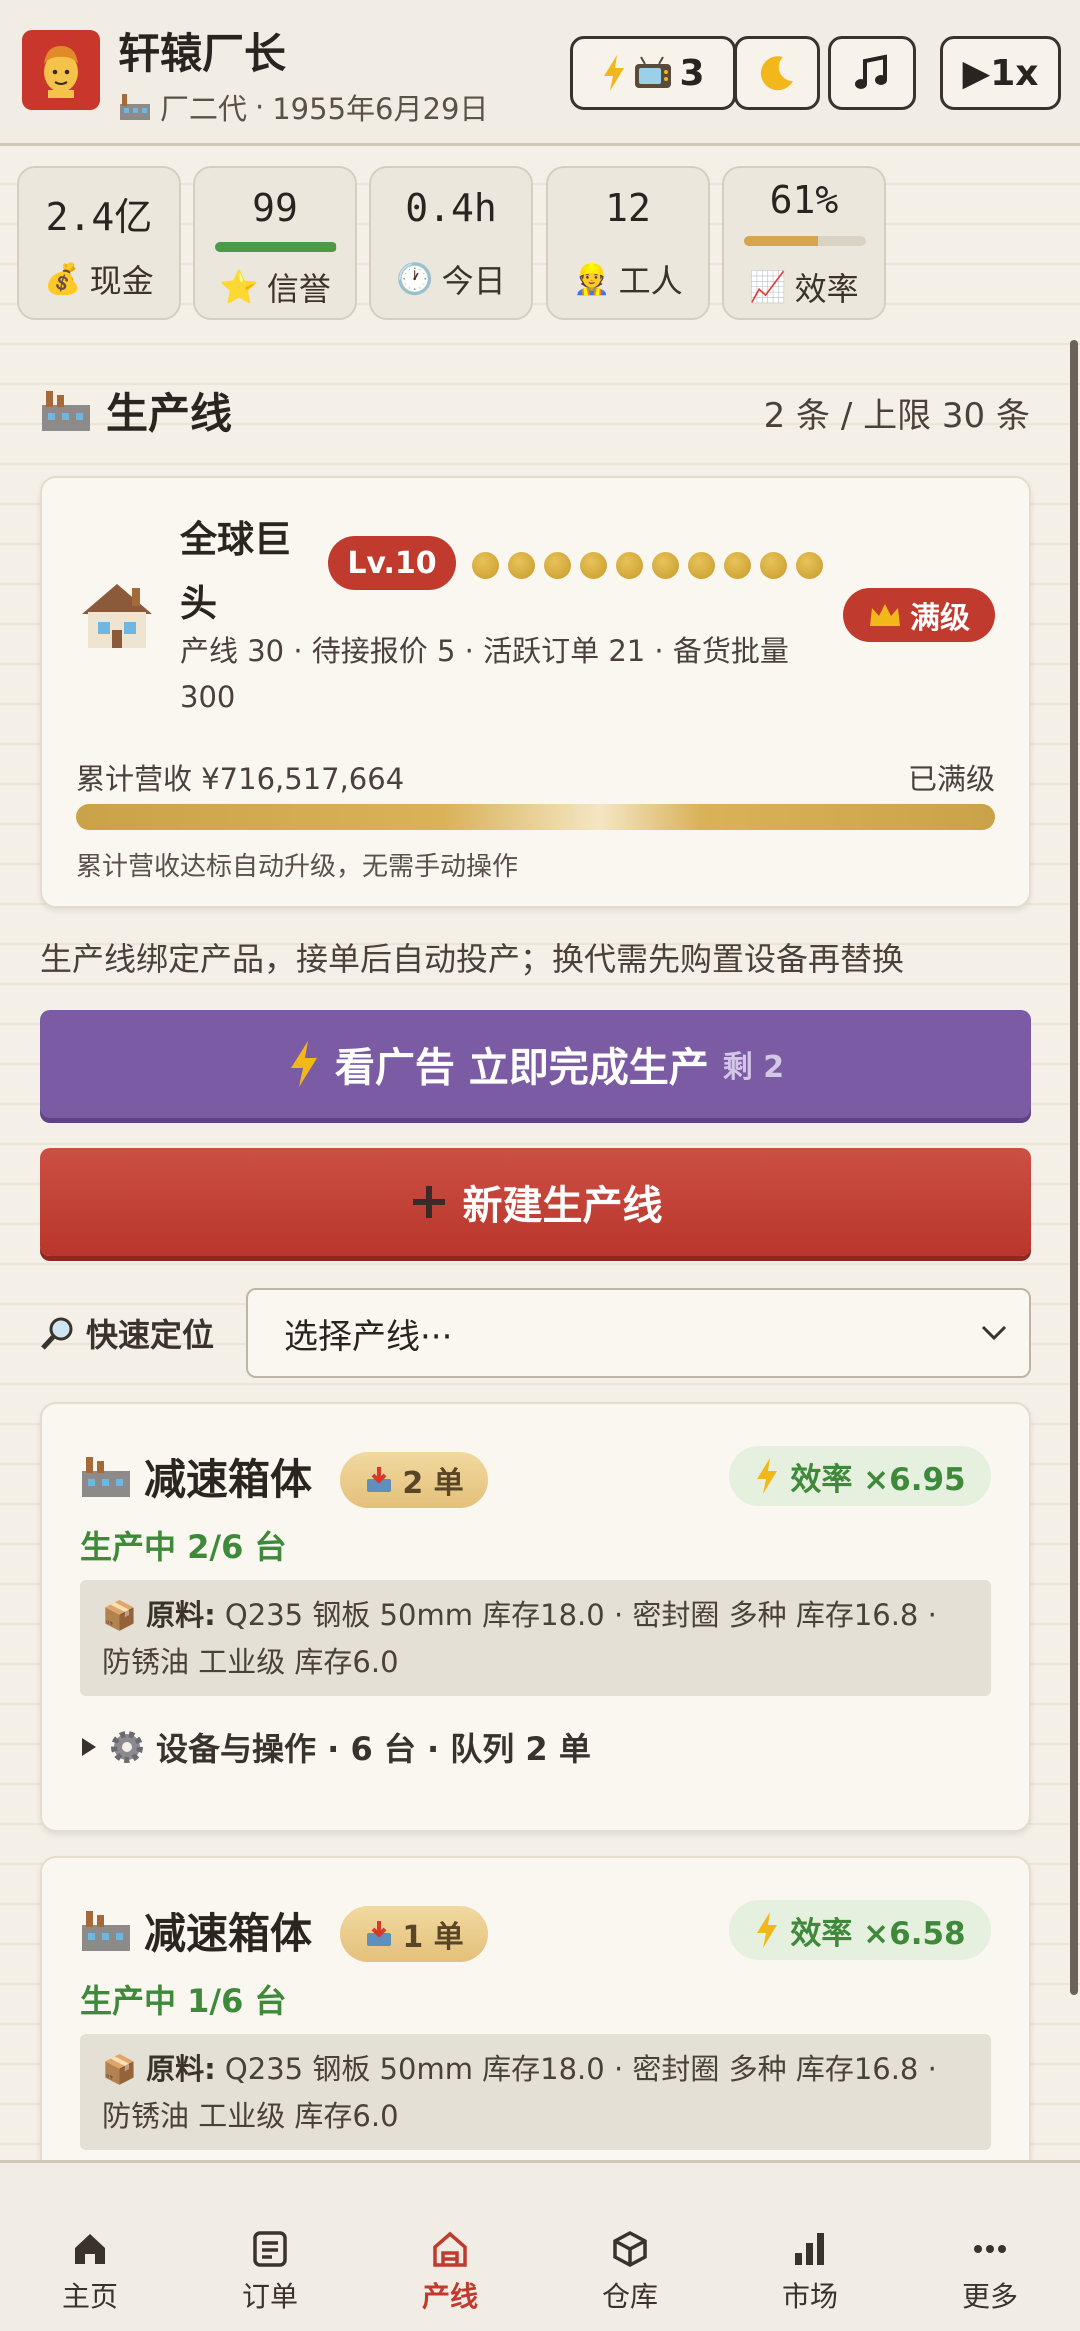  I want to click on efficiency-bar-fill, so click(781, 241).